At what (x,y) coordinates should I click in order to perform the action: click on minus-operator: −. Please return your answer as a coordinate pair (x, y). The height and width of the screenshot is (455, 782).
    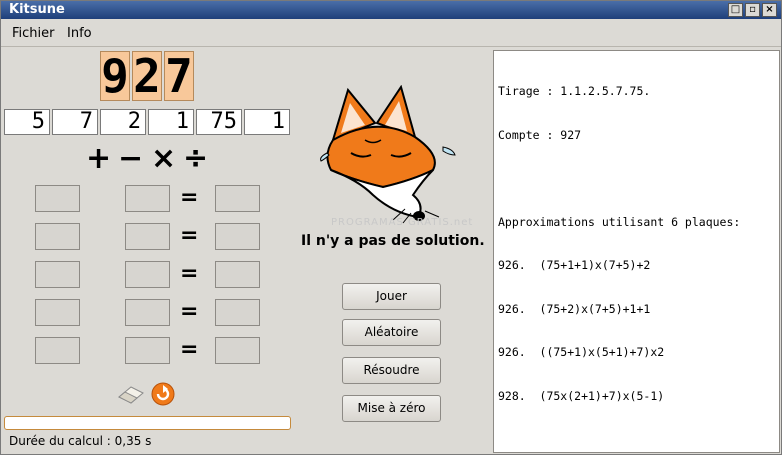
    Looking at the image, I should click on (130, 159).